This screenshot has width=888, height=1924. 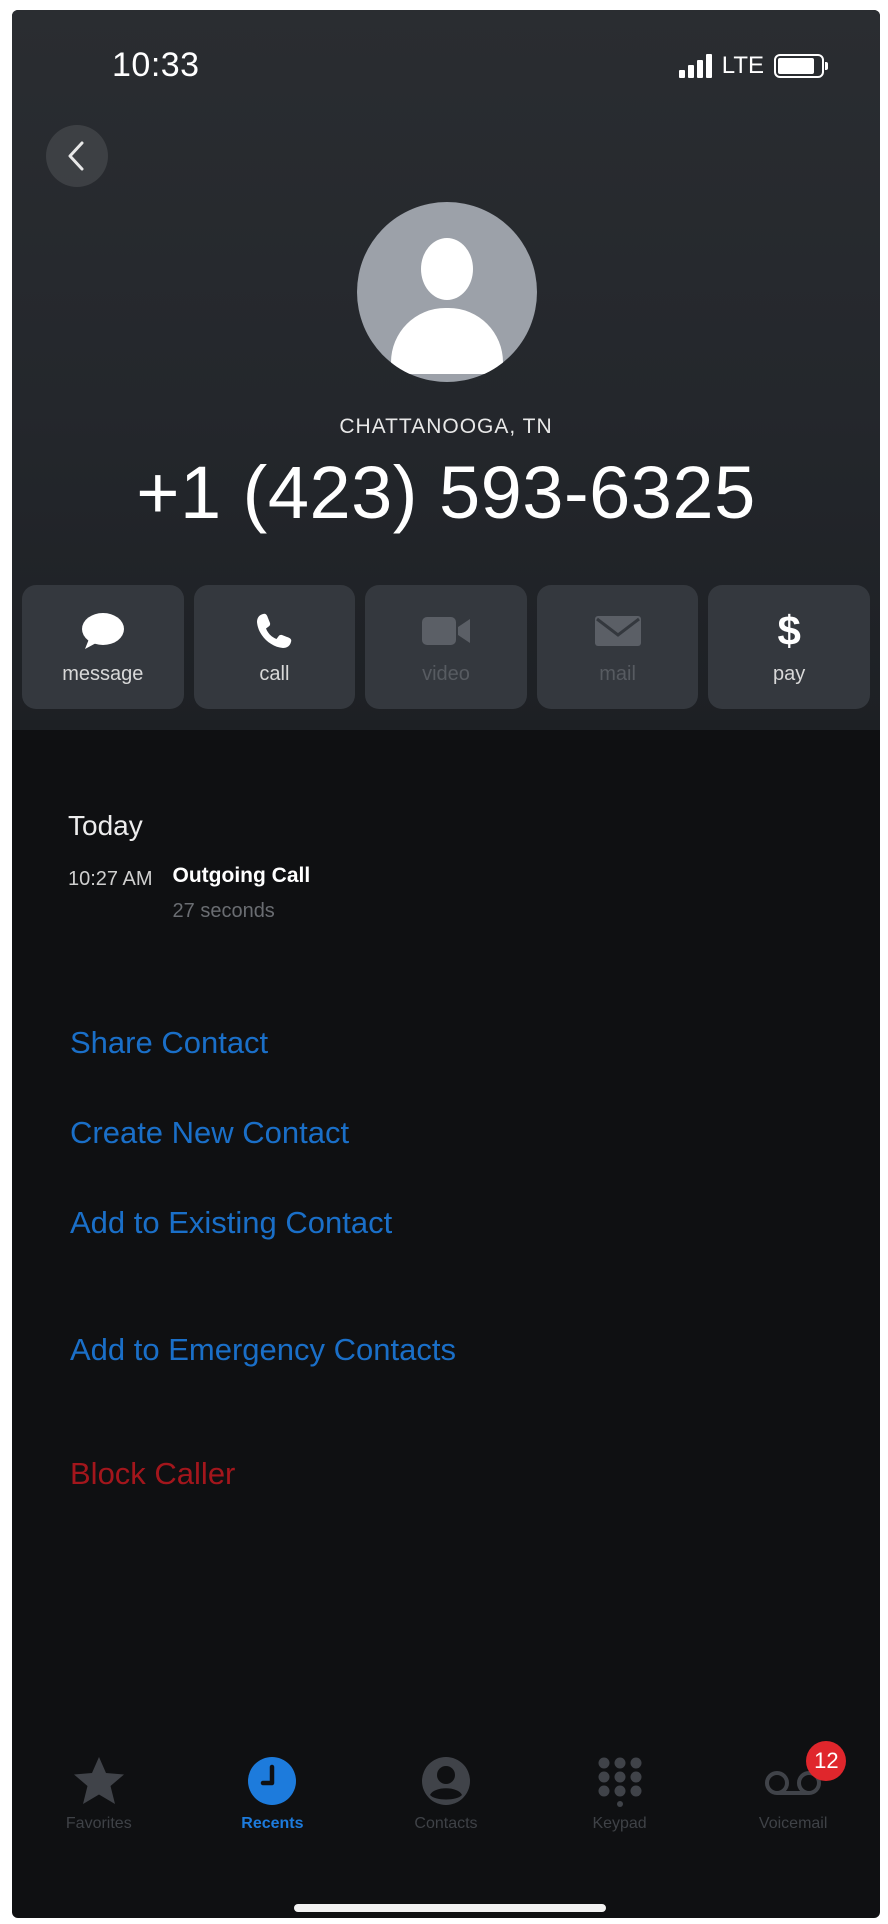 I want to click on share-contact-link: Share Contact, so click(x=169, y=1043).